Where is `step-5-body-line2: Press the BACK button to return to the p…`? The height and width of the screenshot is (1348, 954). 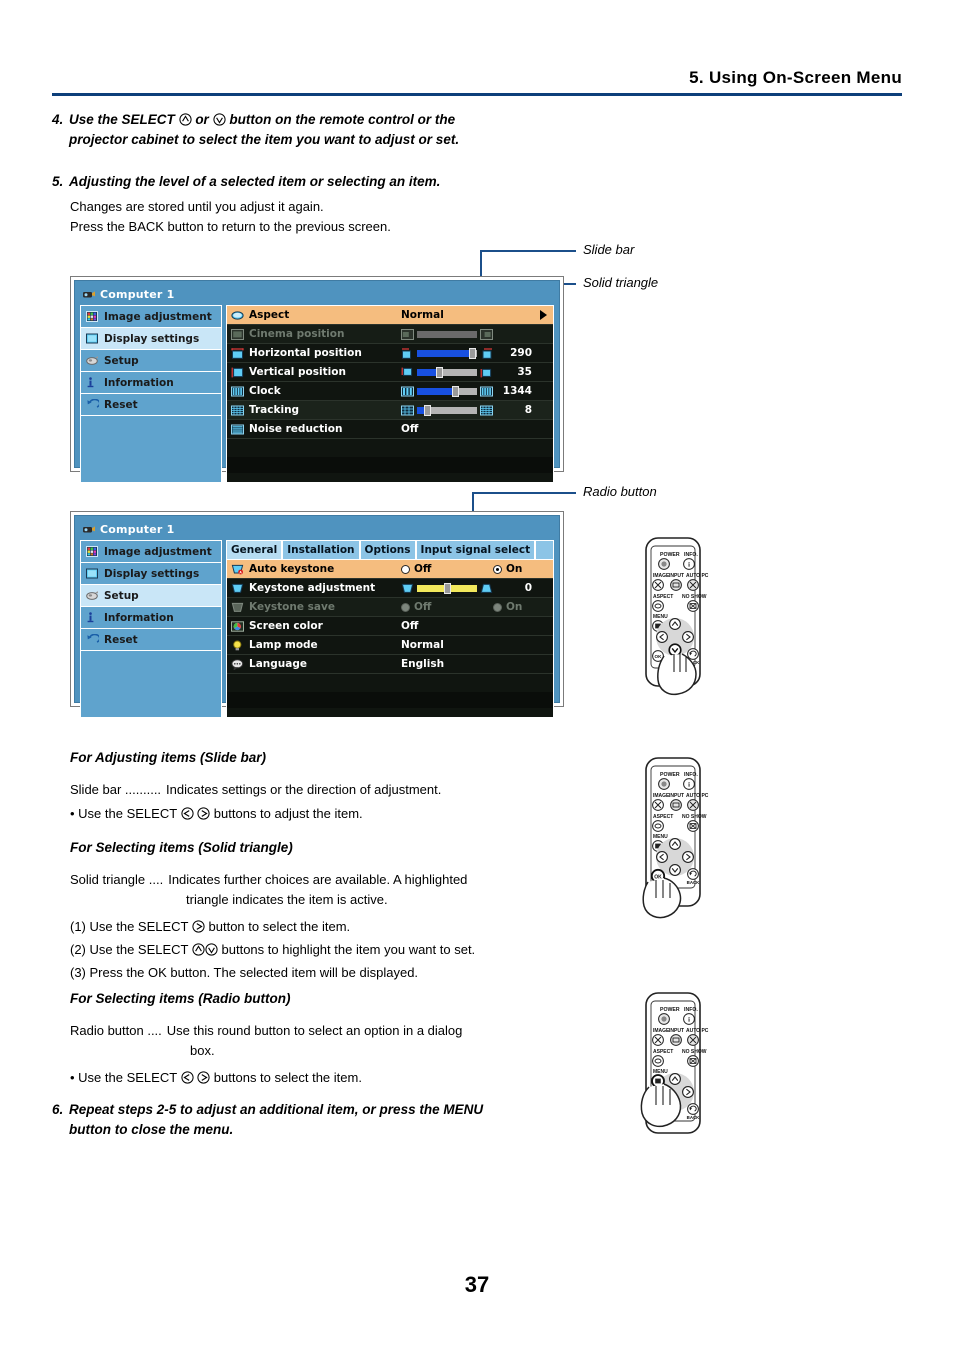 step-5-body-line2: Press the BACK button to return to the p… is located at coordinates (230, 227).